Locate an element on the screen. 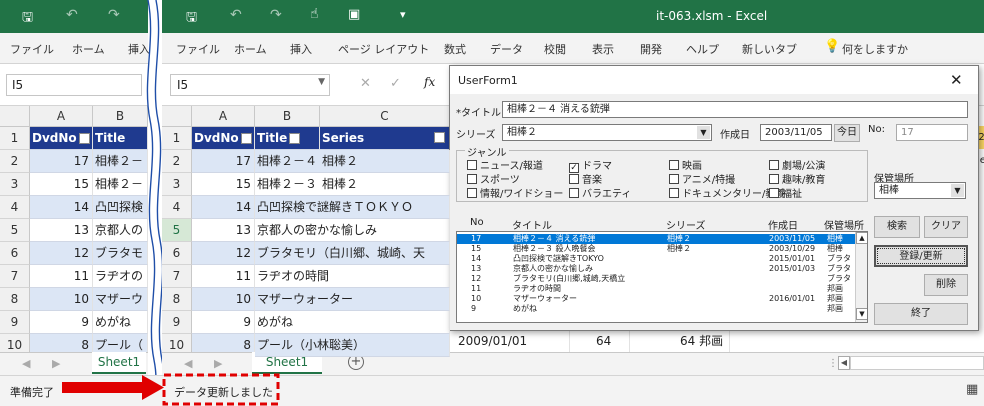  genre-checkbox: 福祉 is located at coordinates (785, 192).